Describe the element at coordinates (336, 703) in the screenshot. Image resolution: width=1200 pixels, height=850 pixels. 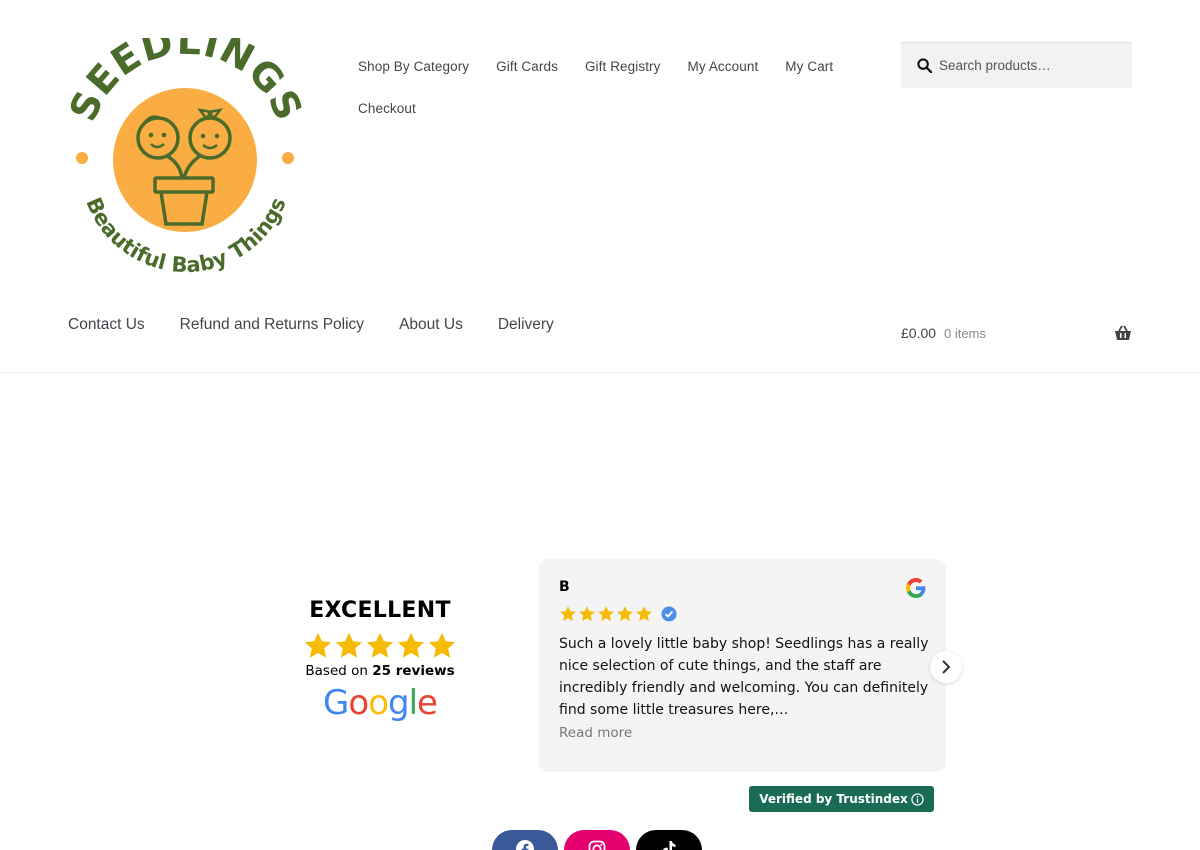
I see `google-letter: G` at that location.